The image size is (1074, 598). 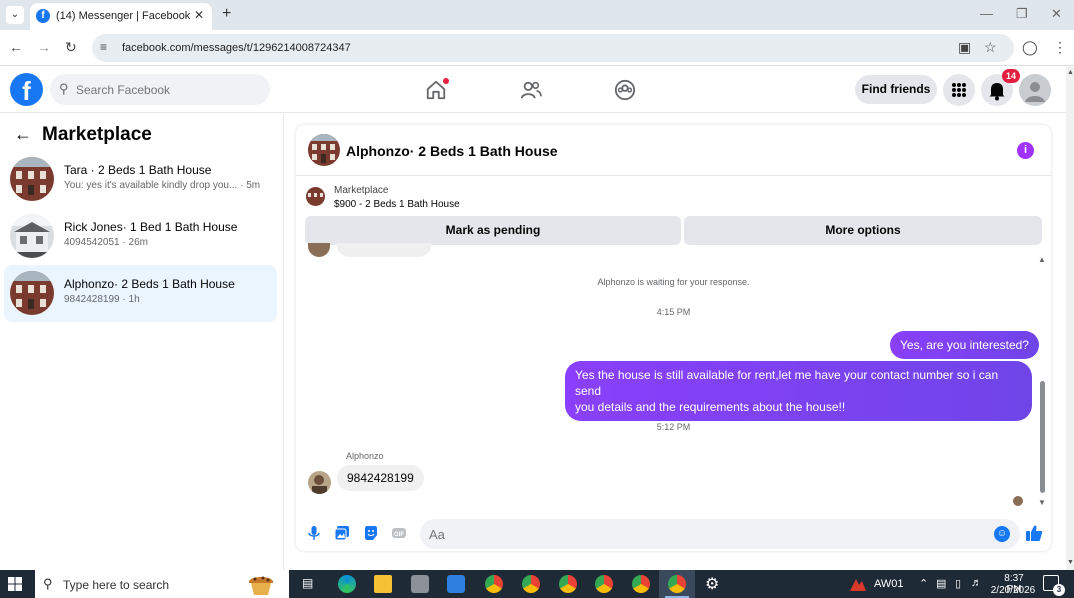 What do you see at coordinates (399, 533) in the screenshot?
I see `gif-icon: GIF` at bounding box center [399, 533].